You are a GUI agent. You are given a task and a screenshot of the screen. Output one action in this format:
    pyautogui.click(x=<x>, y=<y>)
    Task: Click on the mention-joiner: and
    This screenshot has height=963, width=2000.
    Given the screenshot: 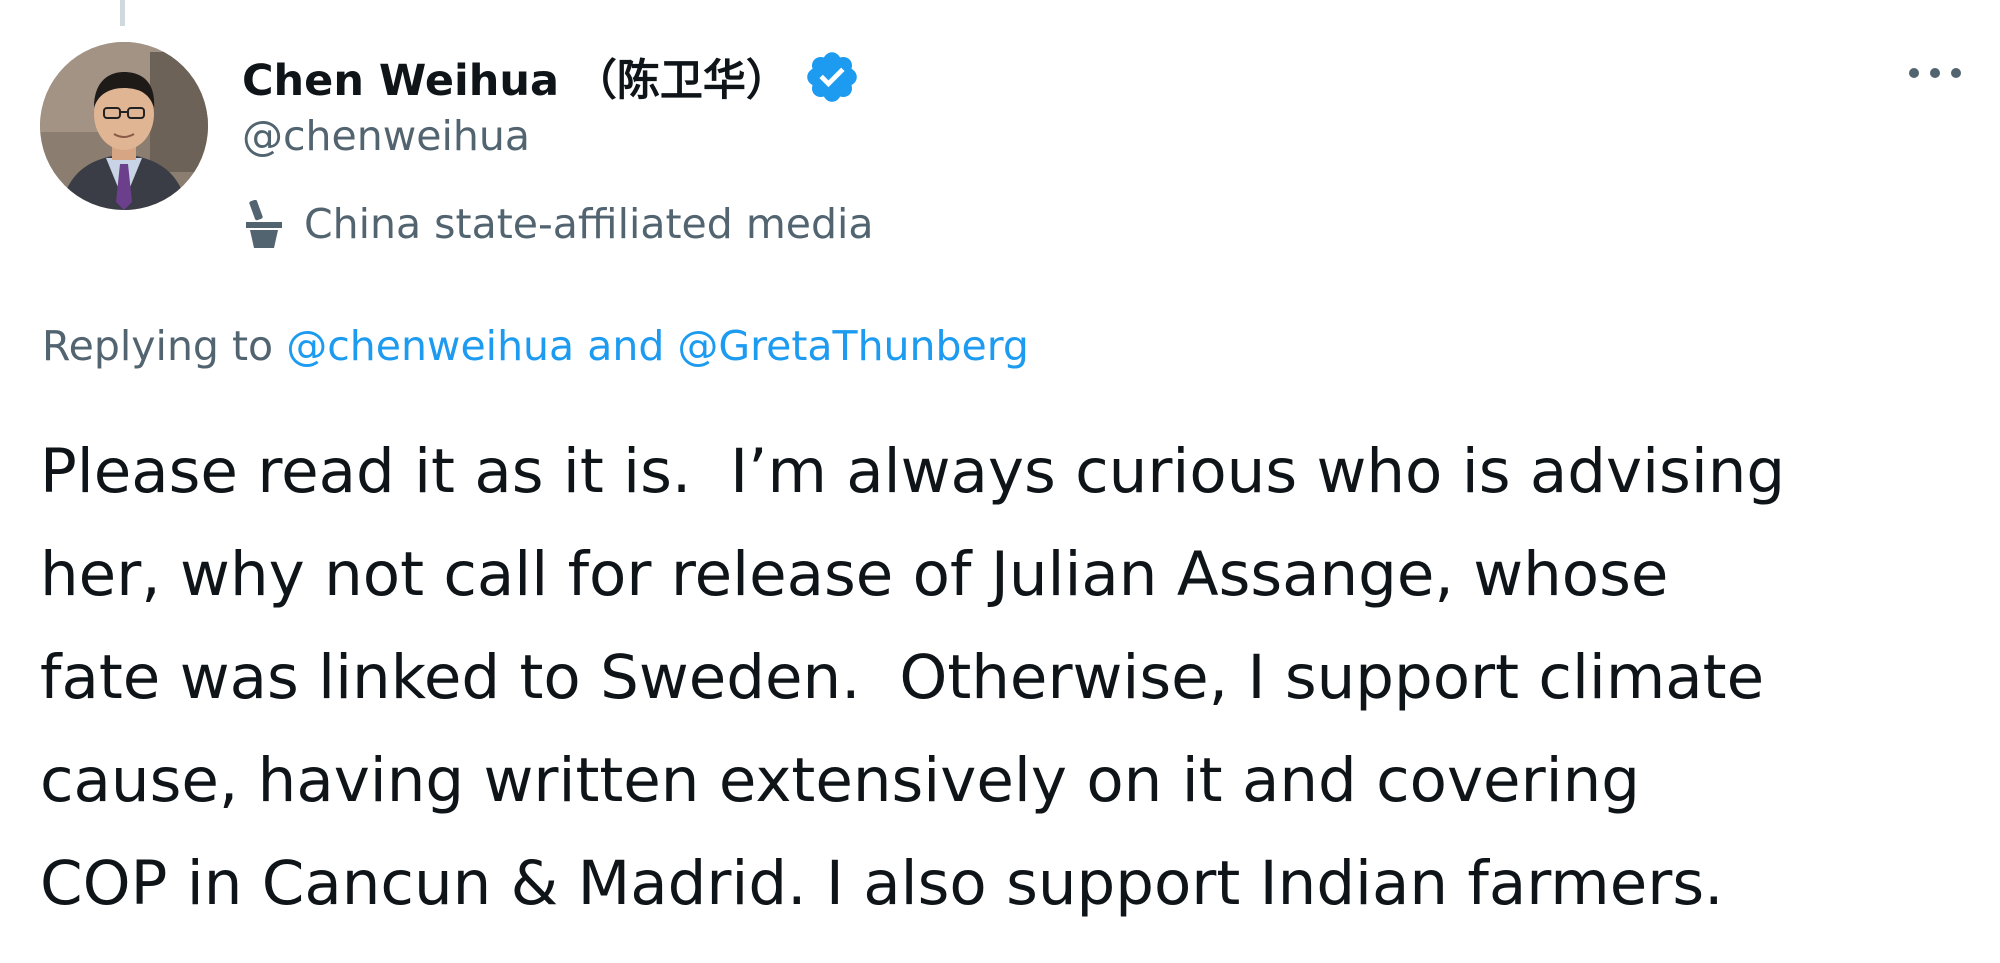 What is the action you would take?
    pyautogui.click(x=626, y=346)
    